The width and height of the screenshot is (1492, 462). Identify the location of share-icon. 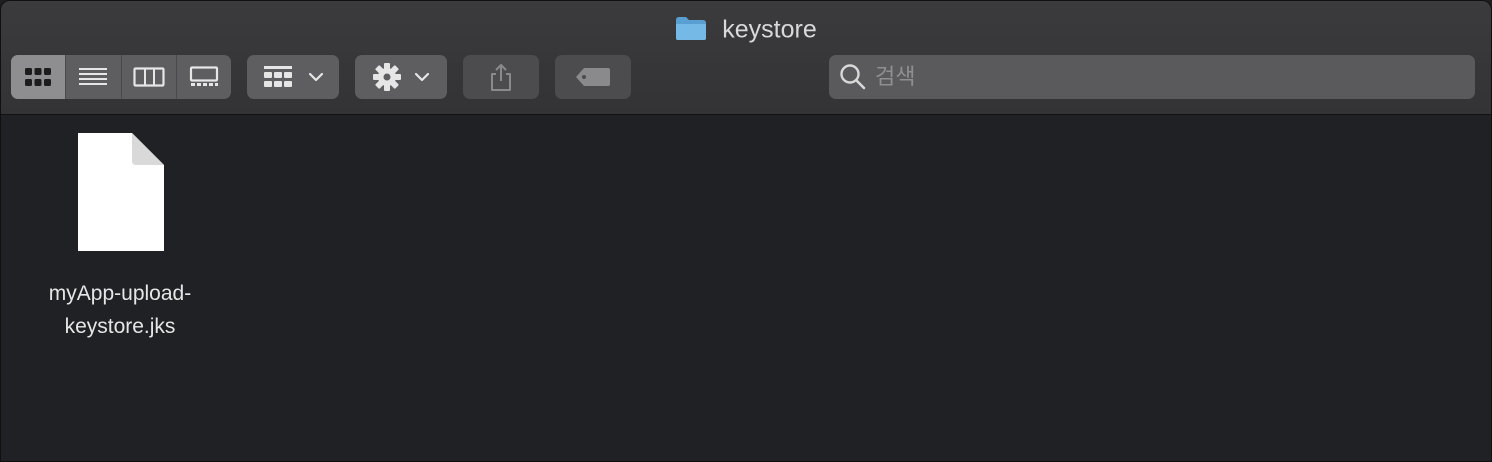
(501, 77).